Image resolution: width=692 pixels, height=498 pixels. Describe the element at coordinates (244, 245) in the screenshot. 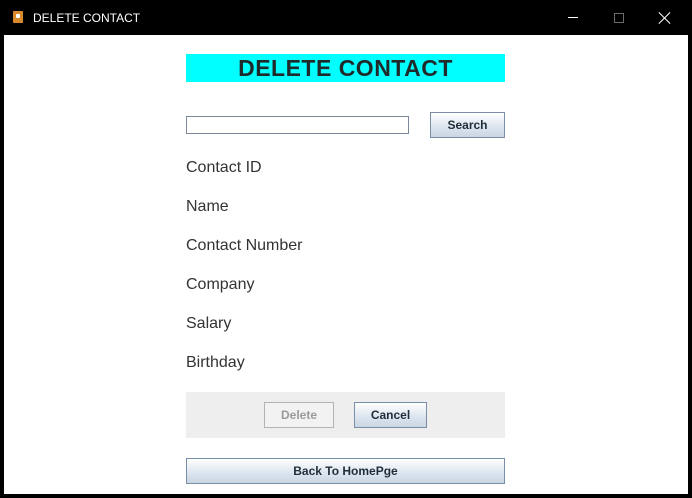

I see `contact-number-label: Contact Number` at that location.